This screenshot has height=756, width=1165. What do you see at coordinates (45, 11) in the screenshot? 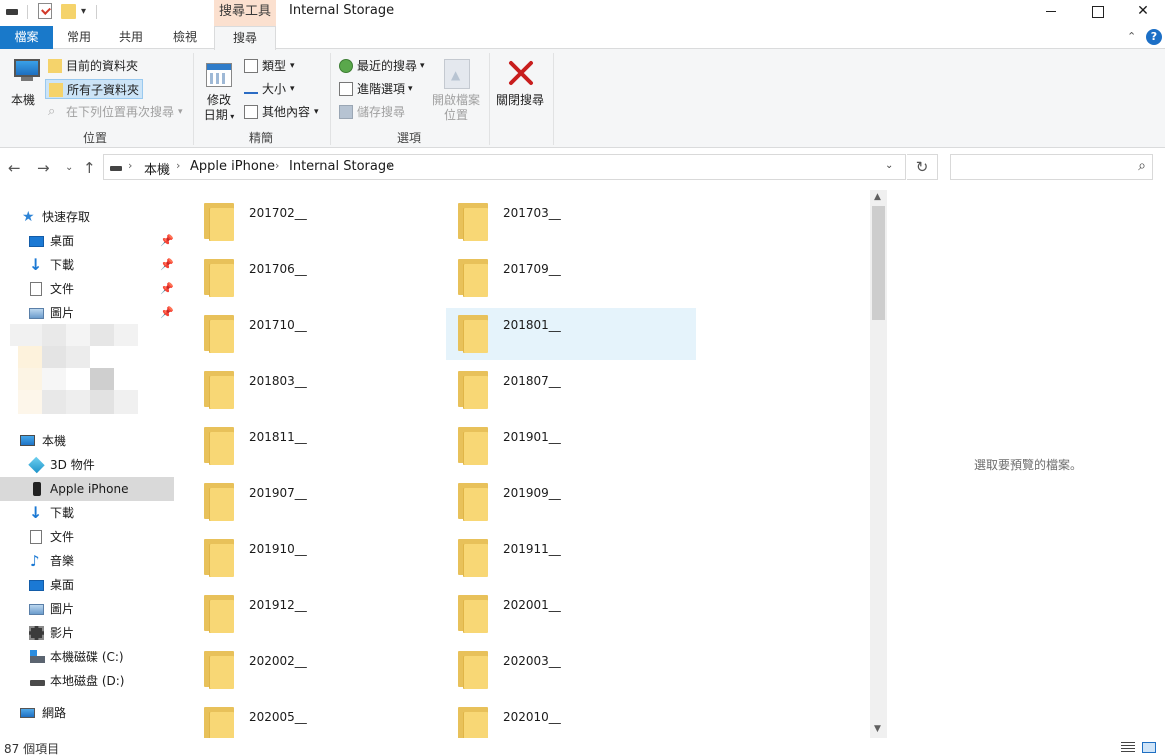
I see `properties-icon` at bounding box center [45, 11].